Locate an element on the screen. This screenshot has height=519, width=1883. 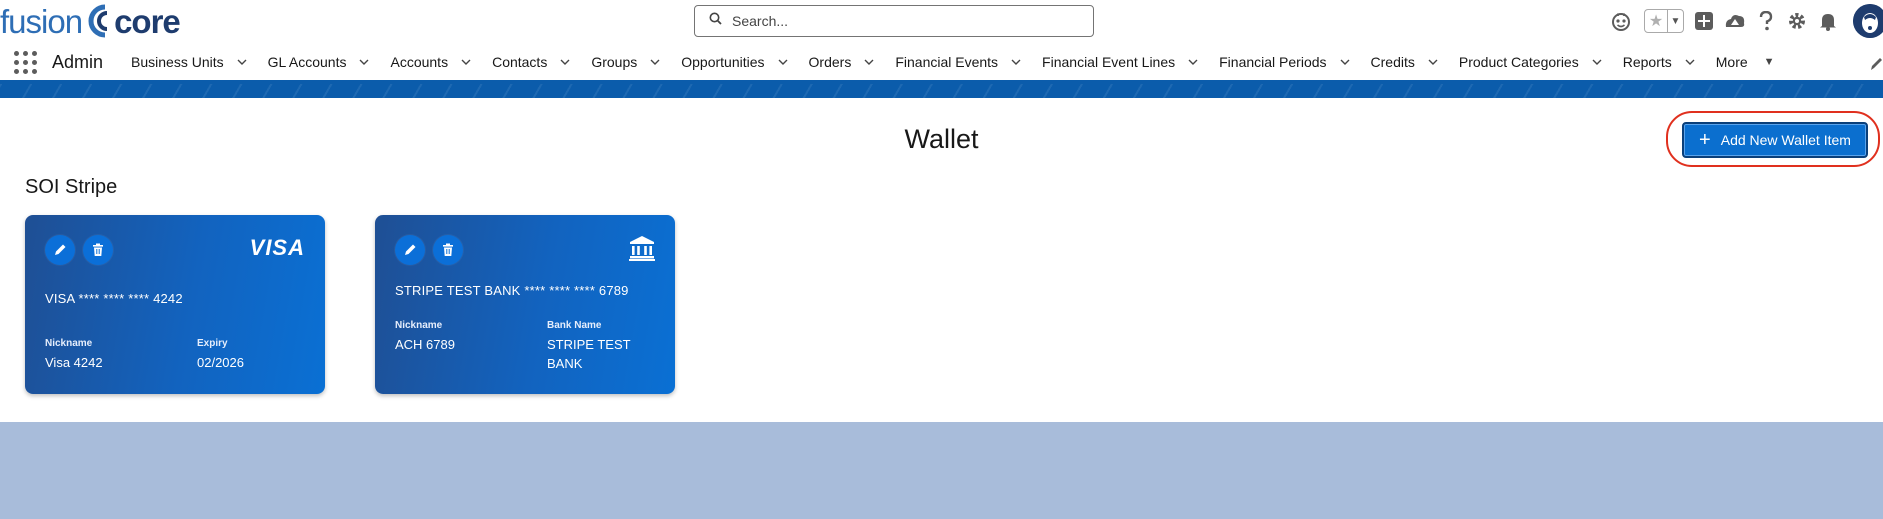
assistant-icon is located at coordinates (1621, 21).